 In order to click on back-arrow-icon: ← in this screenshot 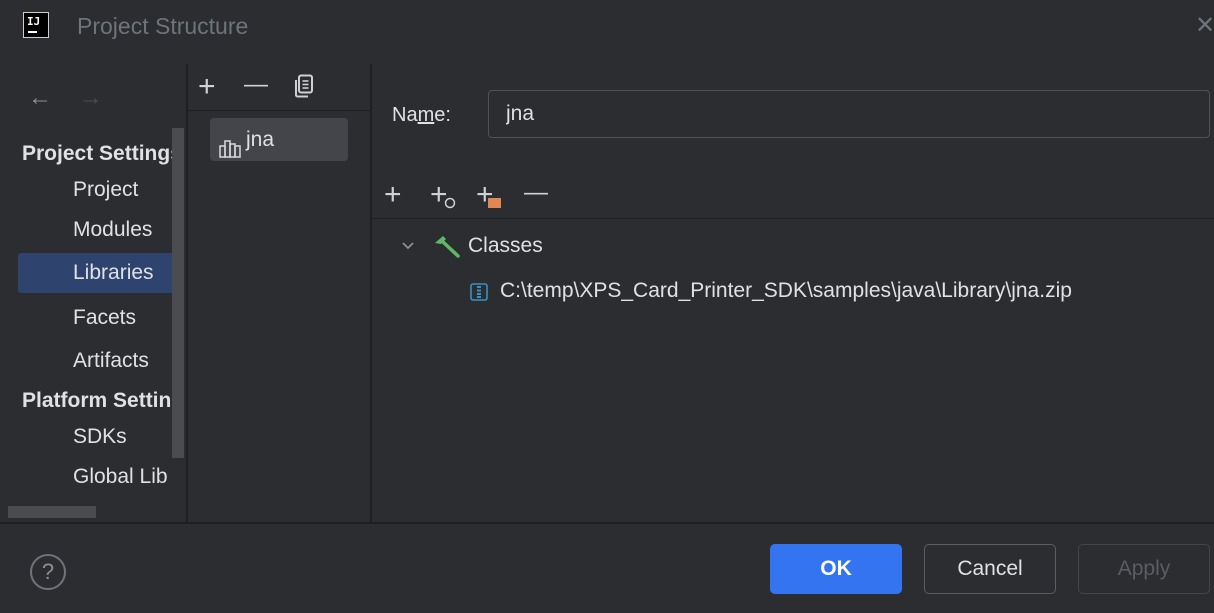, I will do `click(40, 97)`.